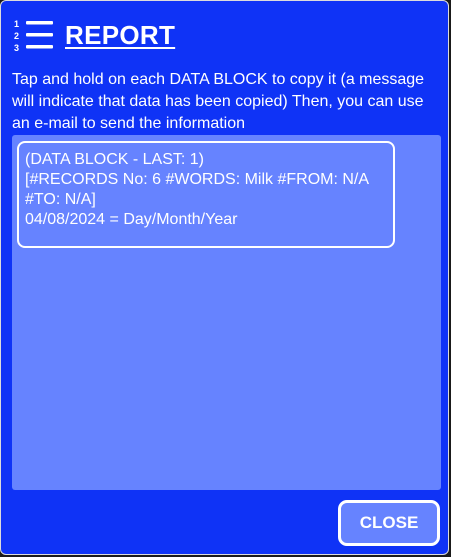 The height and width of the screenshot is (557, 451). Describe the element at coordinates (60, 199) in the screenshot. I see `data-block-line: #TO: N/A]` at that location.